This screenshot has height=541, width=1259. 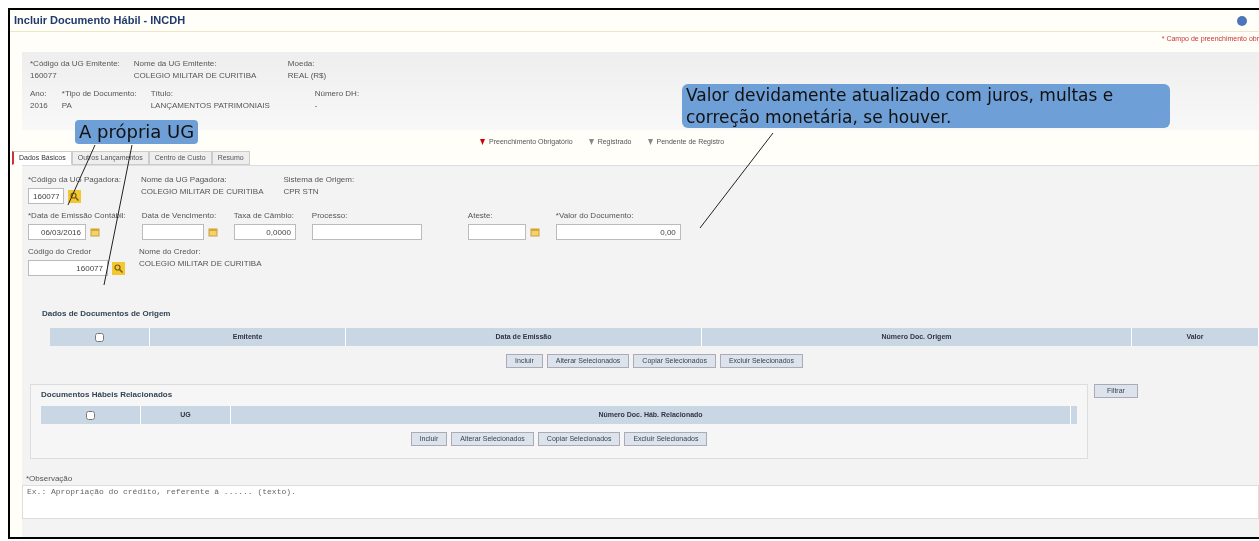 I want to click on field-label: *Valor do Documento:, so click(x=595, y=216).